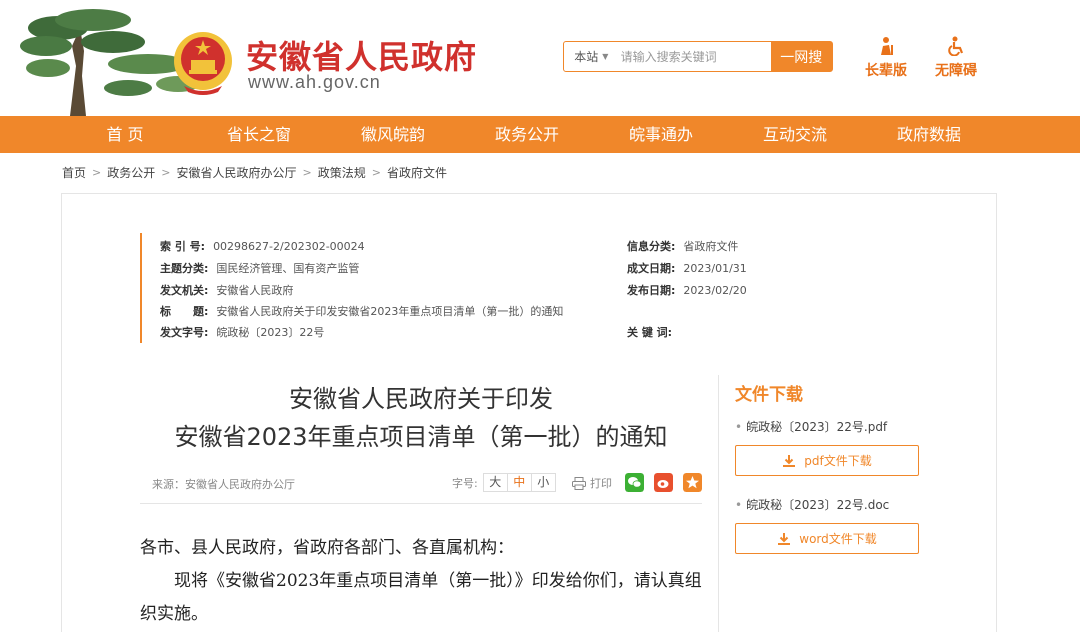  Describe the element at coordinates (314, 82) in the screenshot. I see `site-url: www.ah.gov.cn` at that location.